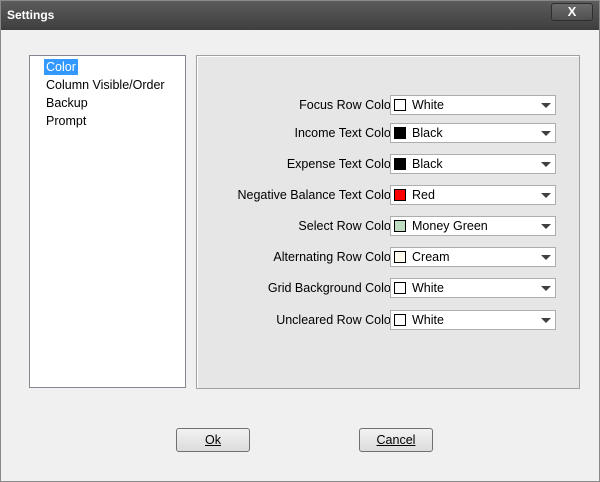 Image resolution: width=600 pixels, height=482 pixels. I want to click on close-button: X, so click(572, 12).